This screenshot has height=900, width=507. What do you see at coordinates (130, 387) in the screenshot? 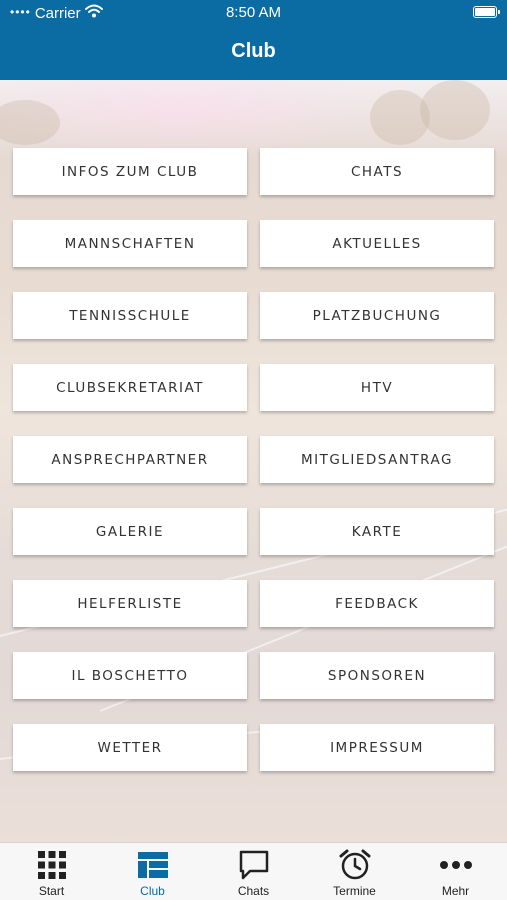
I see `menu-button-clubsekretariat: CLUBSEKRETARIAT` at bounding box center [130, 387].